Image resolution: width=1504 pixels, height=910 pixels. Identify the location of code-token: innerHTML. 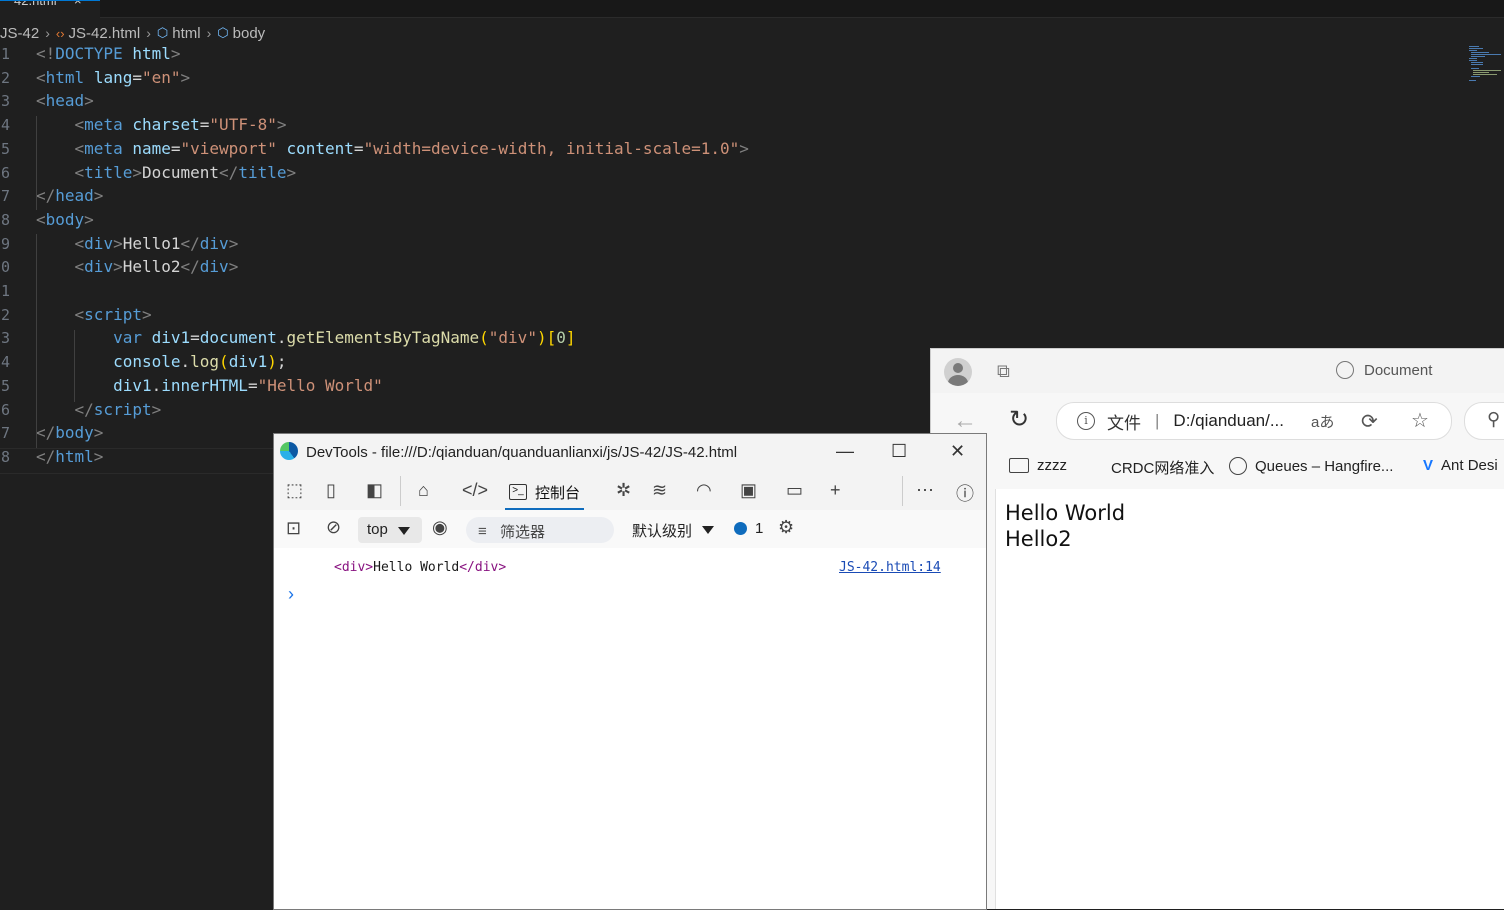
(204, 385).